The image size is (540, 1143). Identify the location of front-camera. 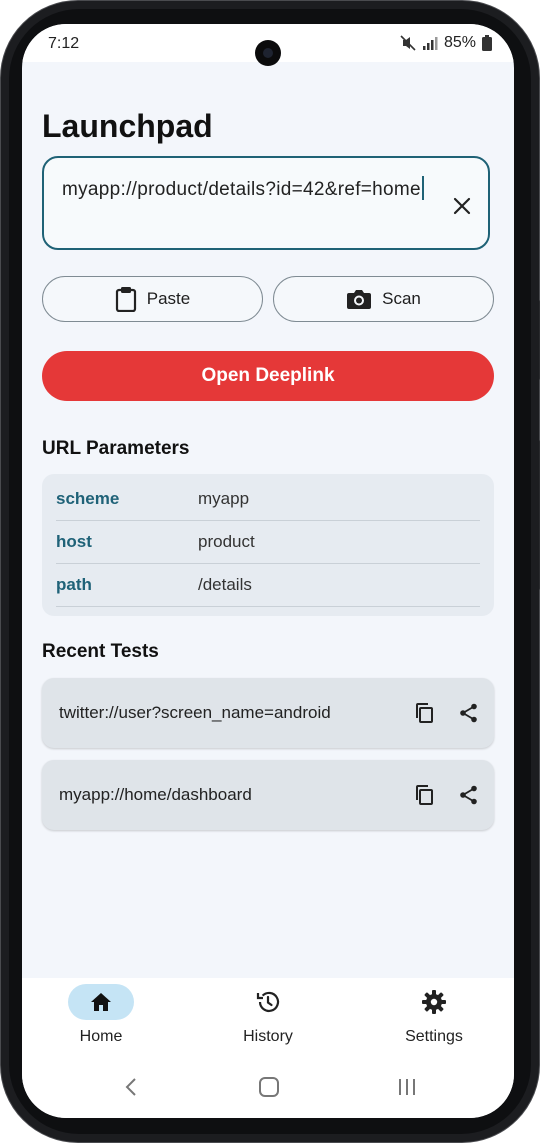
(268, 53).